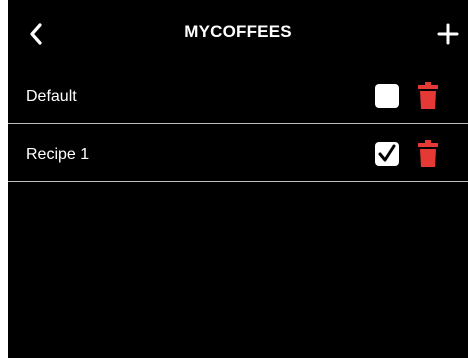  I want to click on page-title: MYCOFFEES, so click(238, 31).